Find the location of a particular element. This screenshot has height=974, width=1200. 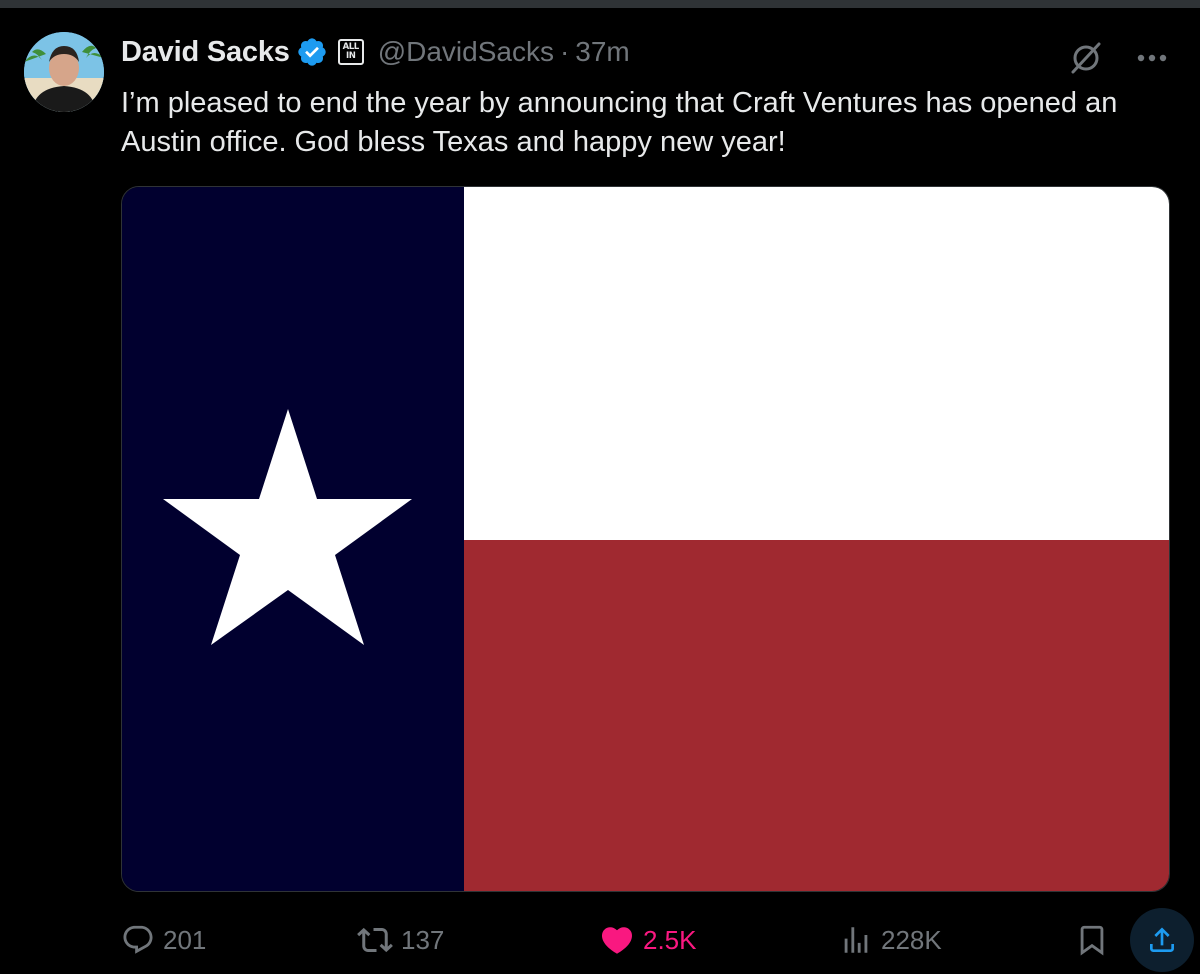

affiliate-badge-icon: ALL IN is located at coordinates (350, 52).